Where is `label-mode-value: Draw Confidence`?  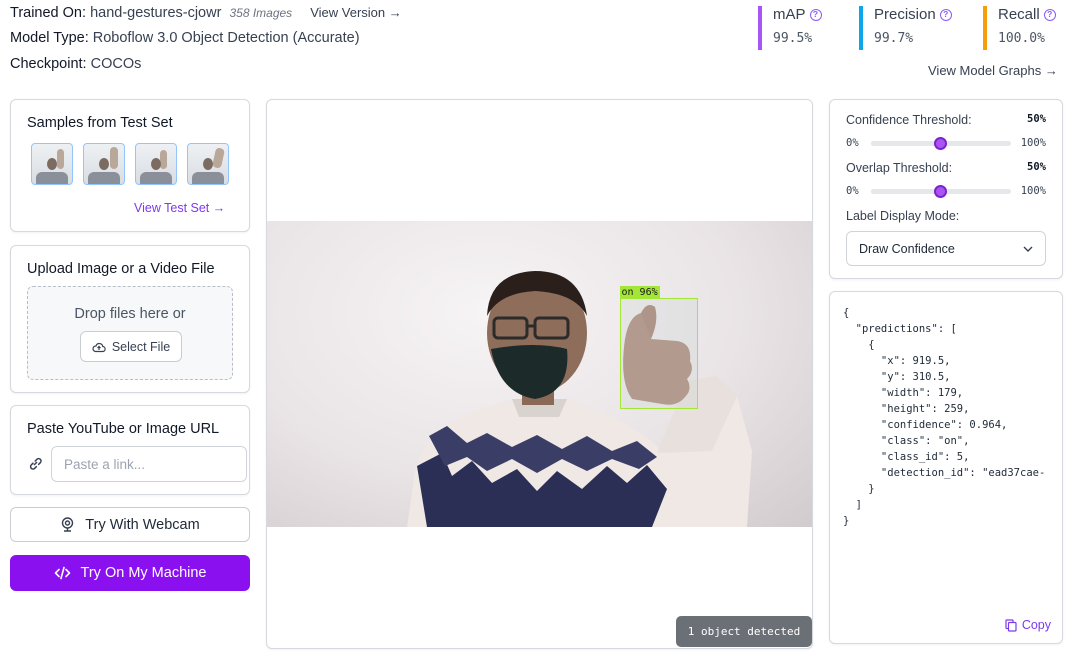
label-mode-value: Draw Confidence is located at coordinates (907, 248).